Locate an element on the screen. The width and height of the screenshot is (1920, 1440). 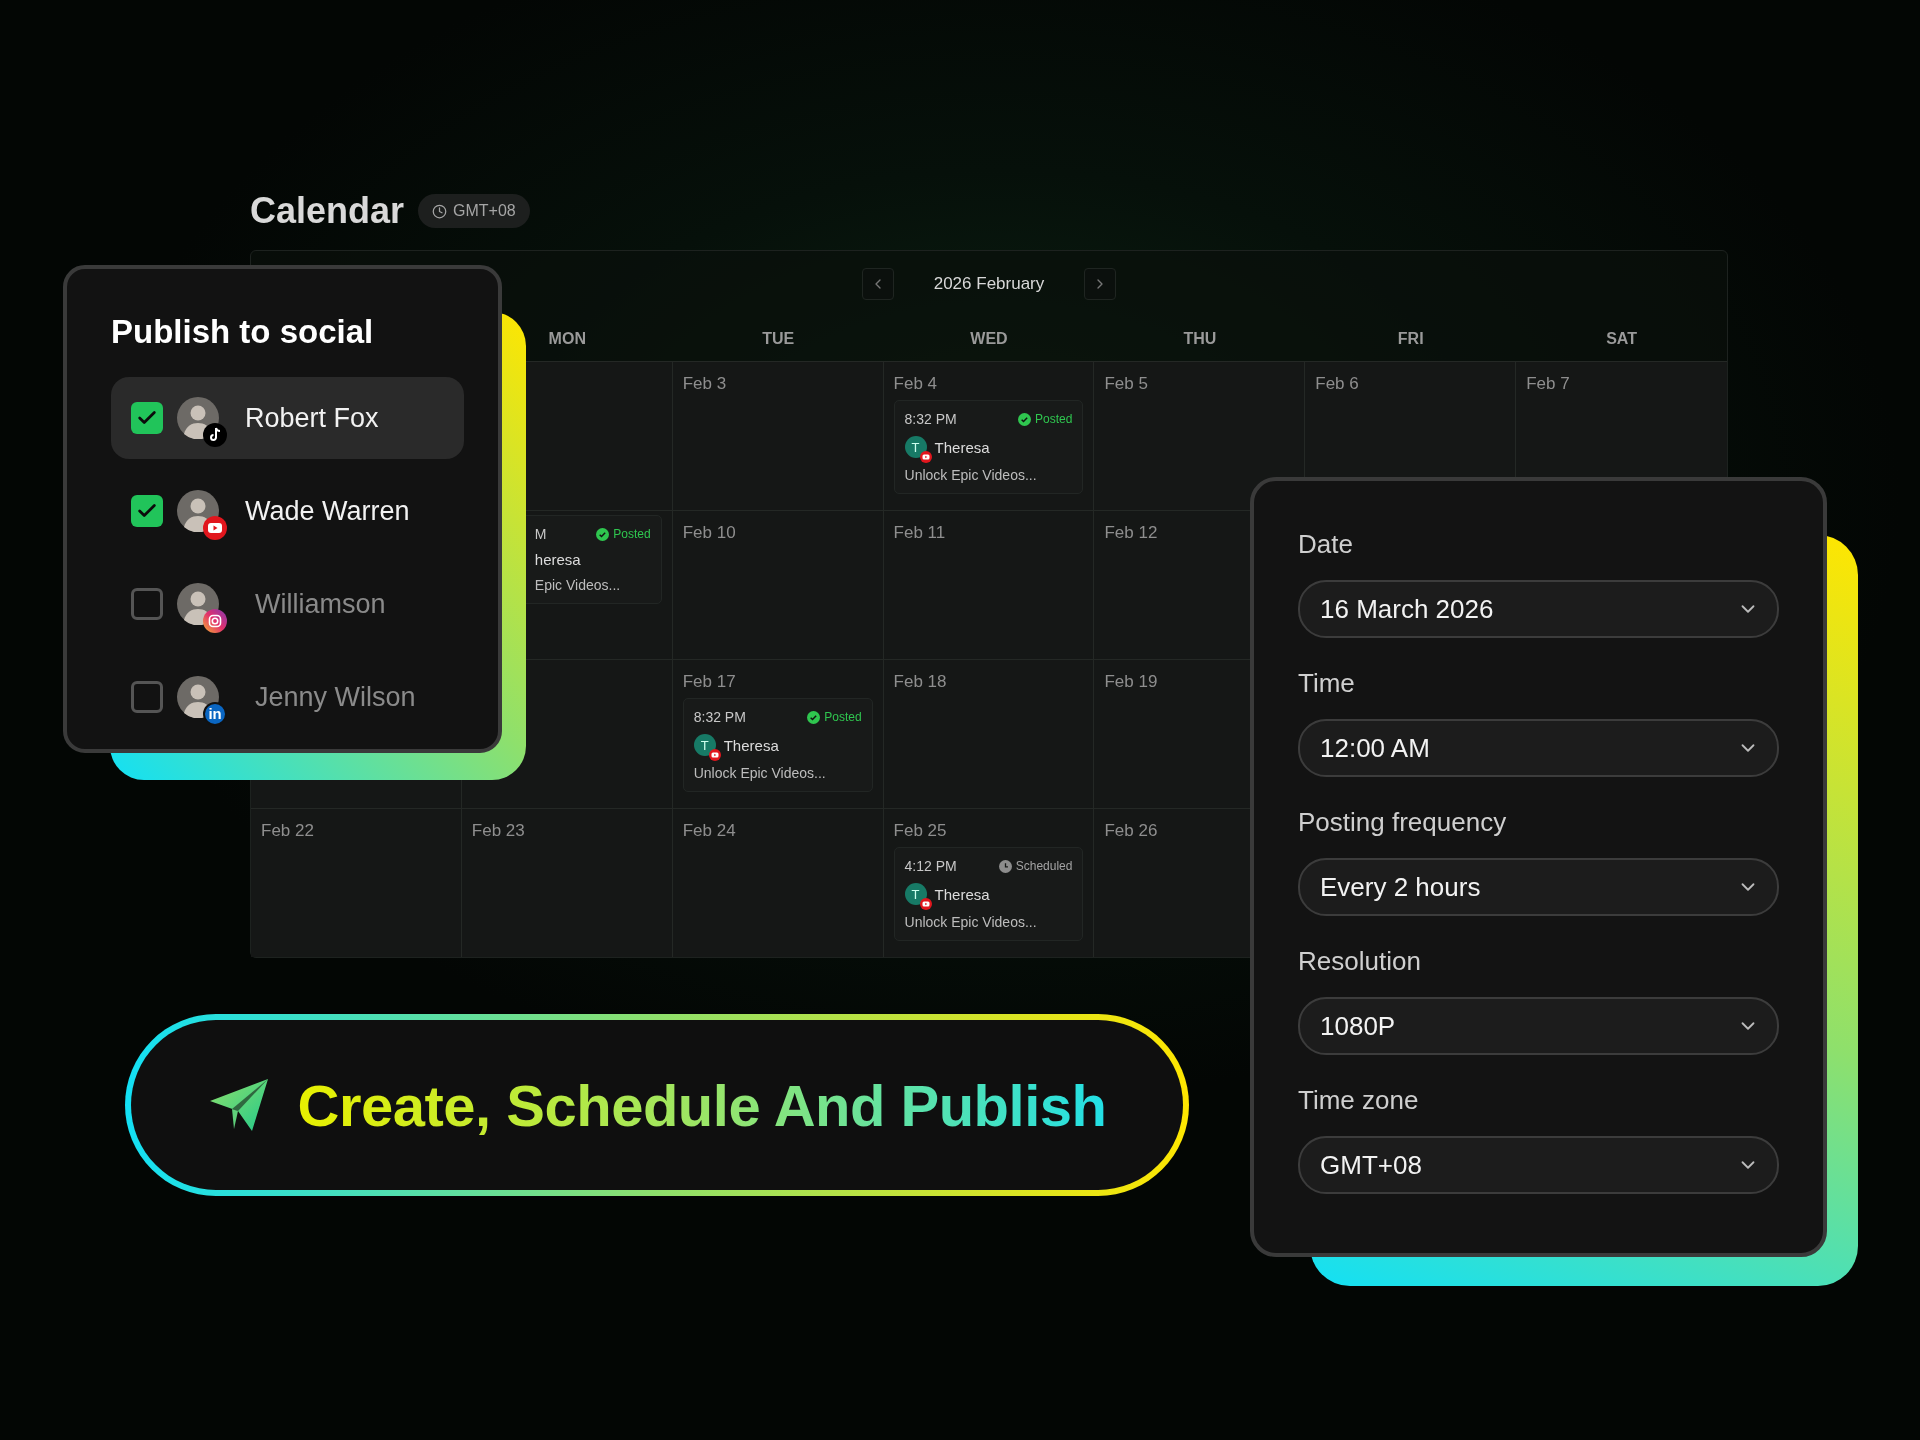
day-number: Feb 11 is located at coordinates (920, 533).